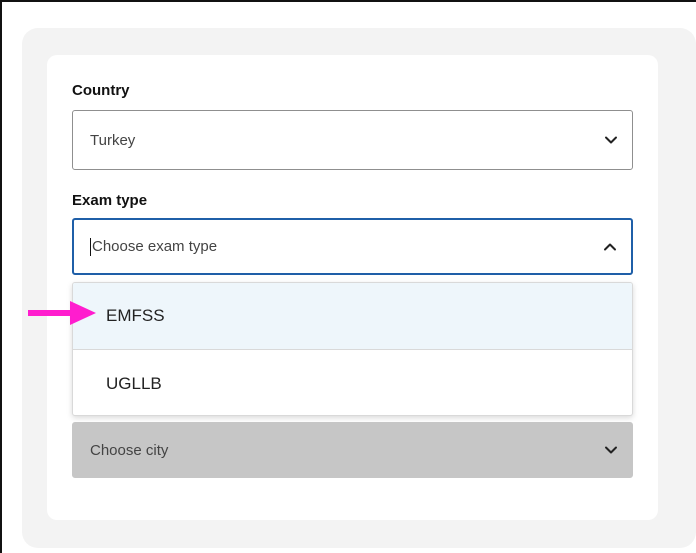  What do you see at coordinates (134, 383) in the screenshot?
I see `option-label: UGLLB` at bounding box center [134, 383].